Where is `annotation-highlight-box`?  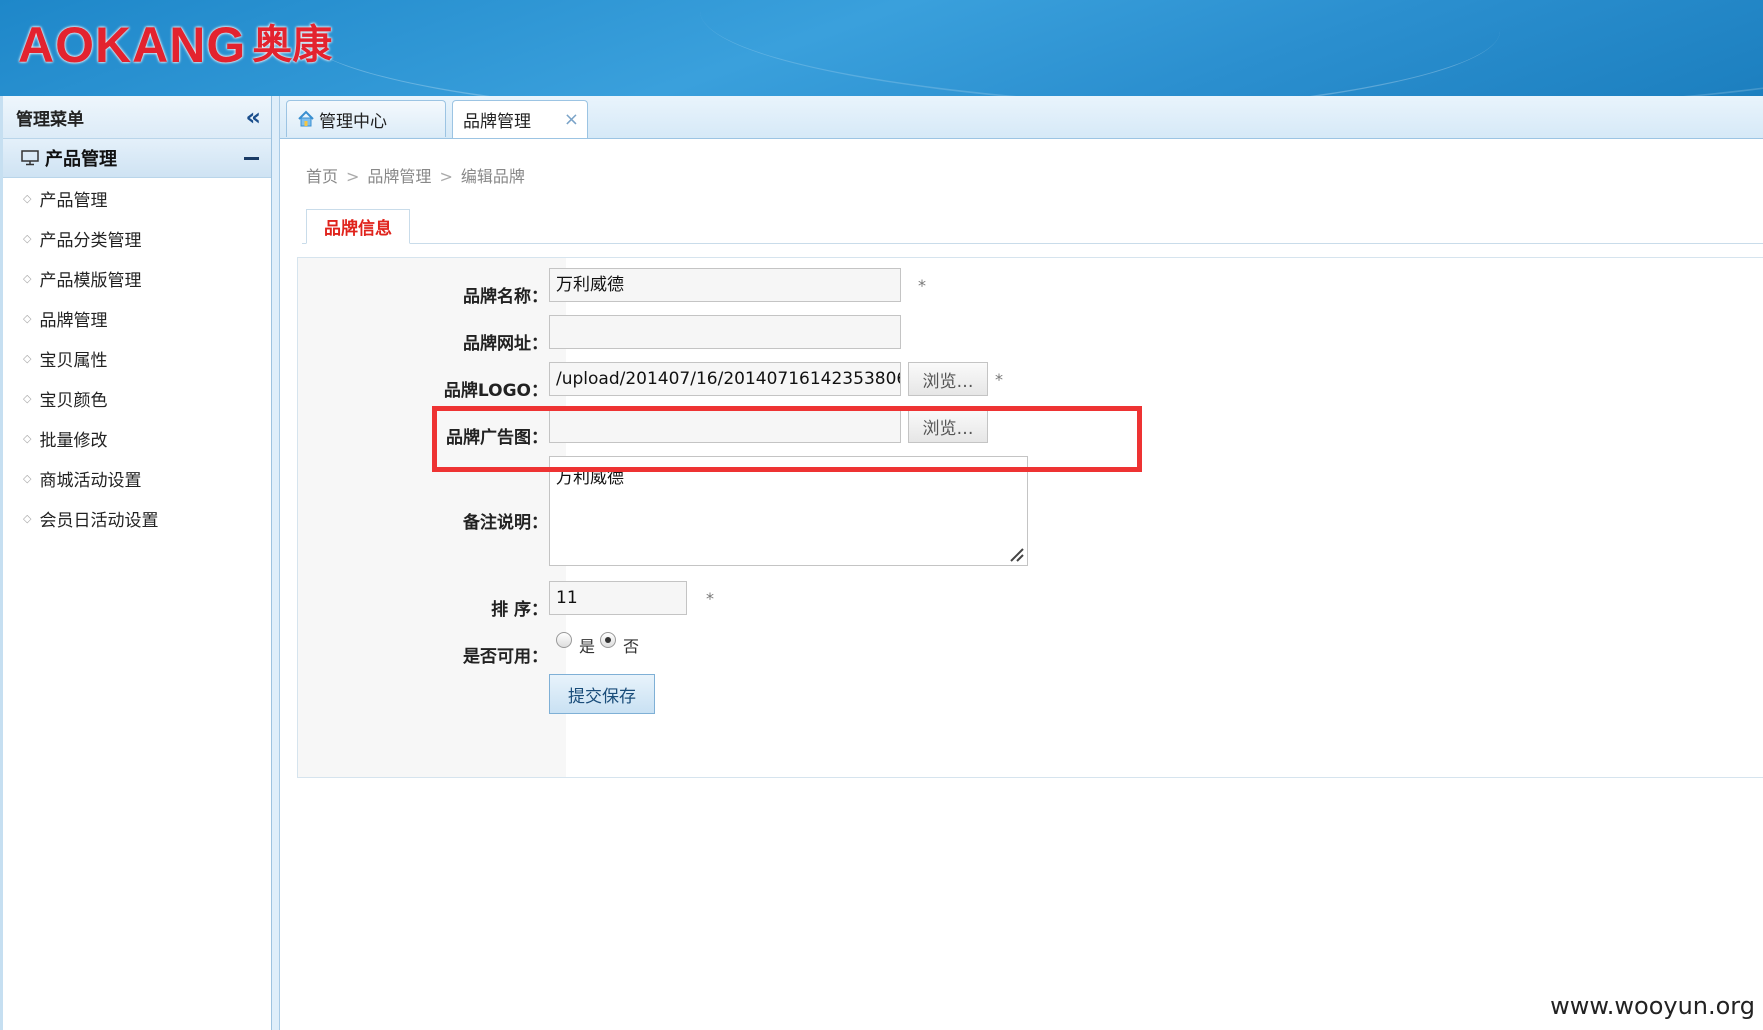
annotation-highlight-box is located at coordinates (787, 439).